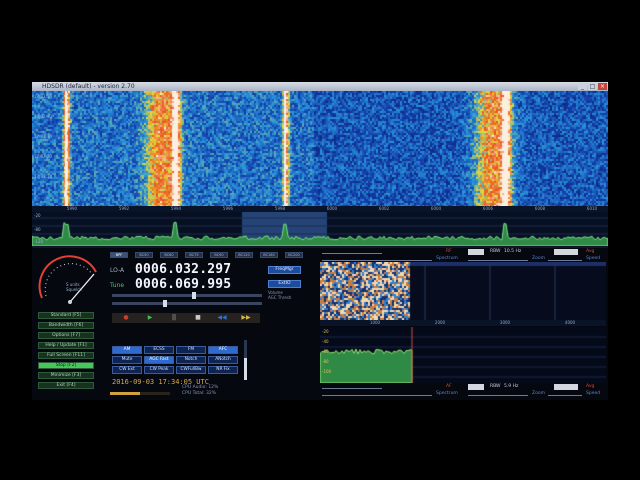 The width and height of the screenshot is (640, 480). What do you see at coordinates (159, 370) in the screenshot?
I see `mode-button: CW Peak` at bounding box center [159, 370].